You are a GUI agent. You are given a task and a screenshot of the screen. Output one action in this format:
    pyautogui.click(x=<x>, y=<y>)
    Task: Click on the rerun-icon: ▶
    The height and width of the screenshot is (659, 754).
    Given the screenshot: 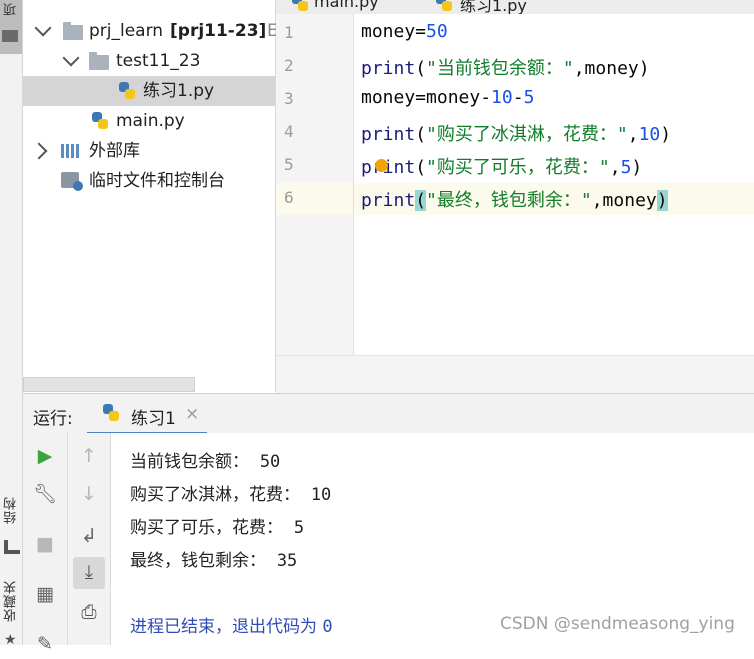 What is the action you would take?
    pyautogui.click(x=45, y=456)
    